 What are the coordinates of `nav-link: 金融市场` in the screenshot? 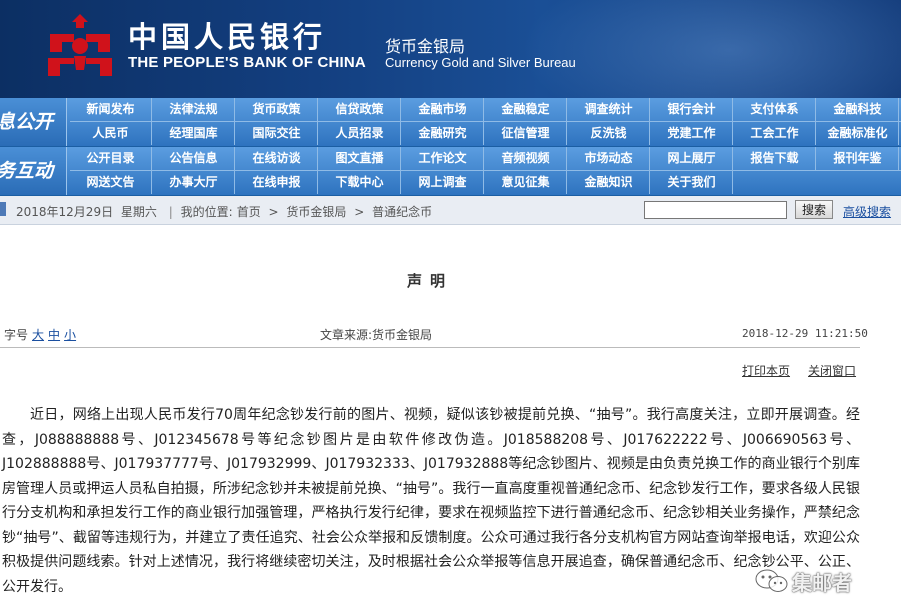 It's located at (443, 109).